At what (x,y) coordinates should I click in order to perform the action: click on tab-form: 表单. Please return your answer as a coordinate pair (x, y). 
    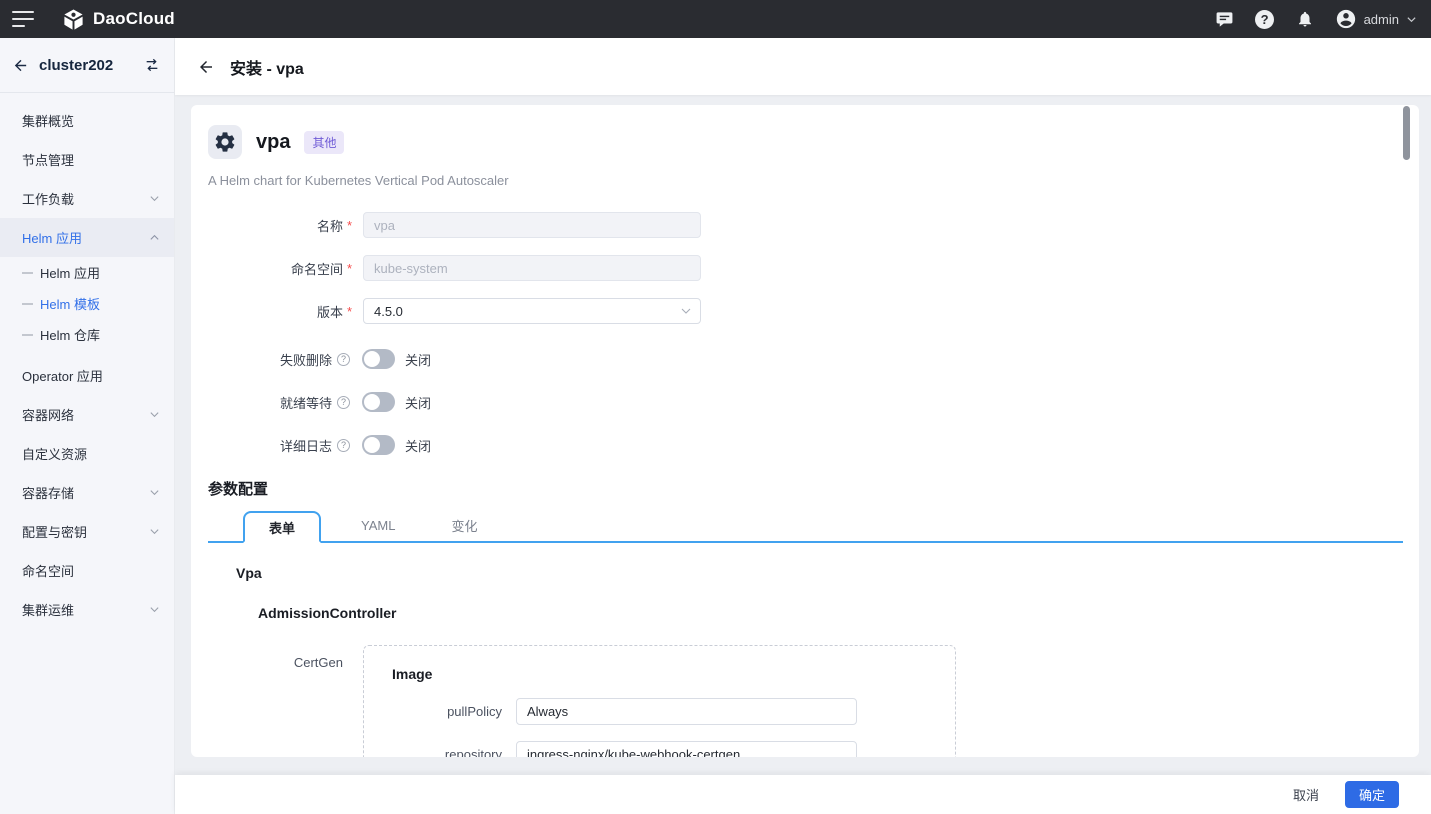
    Looking at the image, I should click on (282, 527).